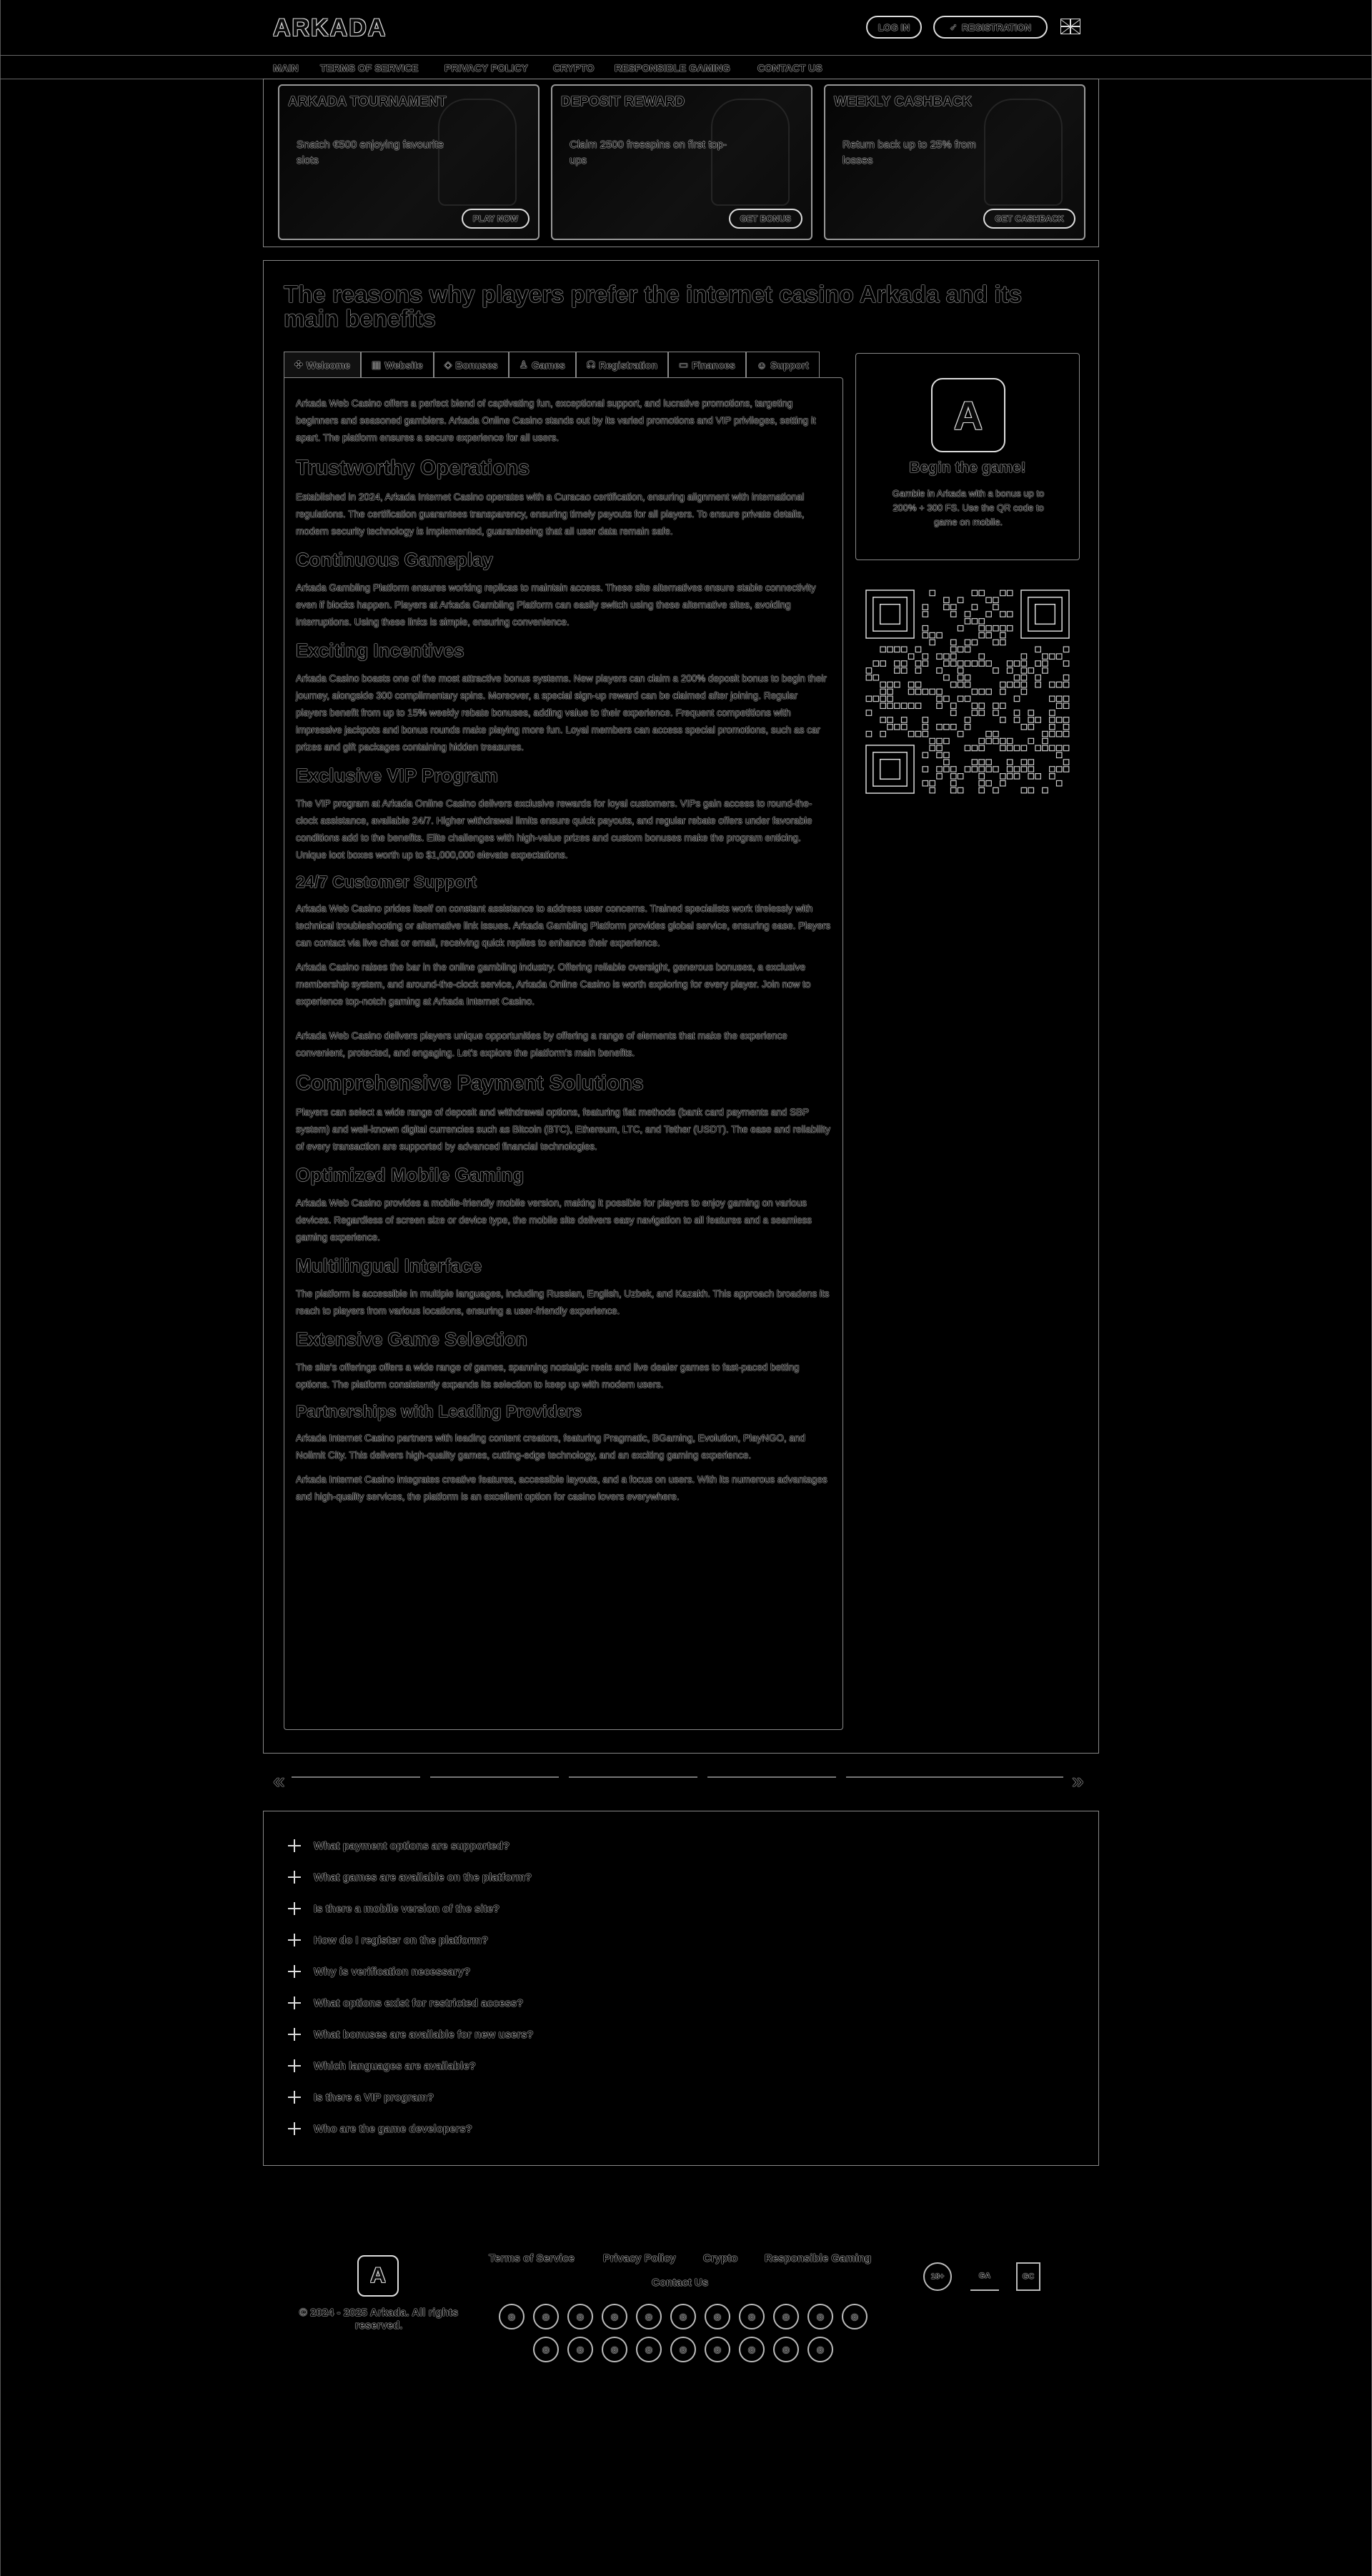 The height and width of the screenshot is (2576, 1372). I want to click on registration-button: ➶ REGISTRATION, so click(990, 27).